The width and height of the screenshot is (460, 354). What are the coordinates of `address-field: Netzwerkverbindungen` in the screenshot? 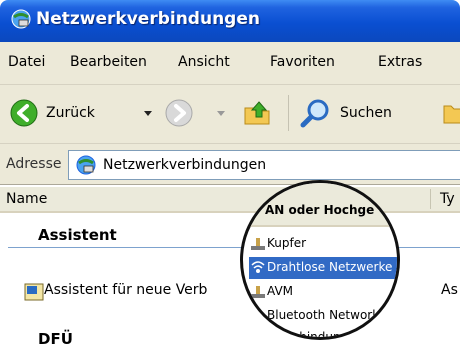 It's located at (264, 165).